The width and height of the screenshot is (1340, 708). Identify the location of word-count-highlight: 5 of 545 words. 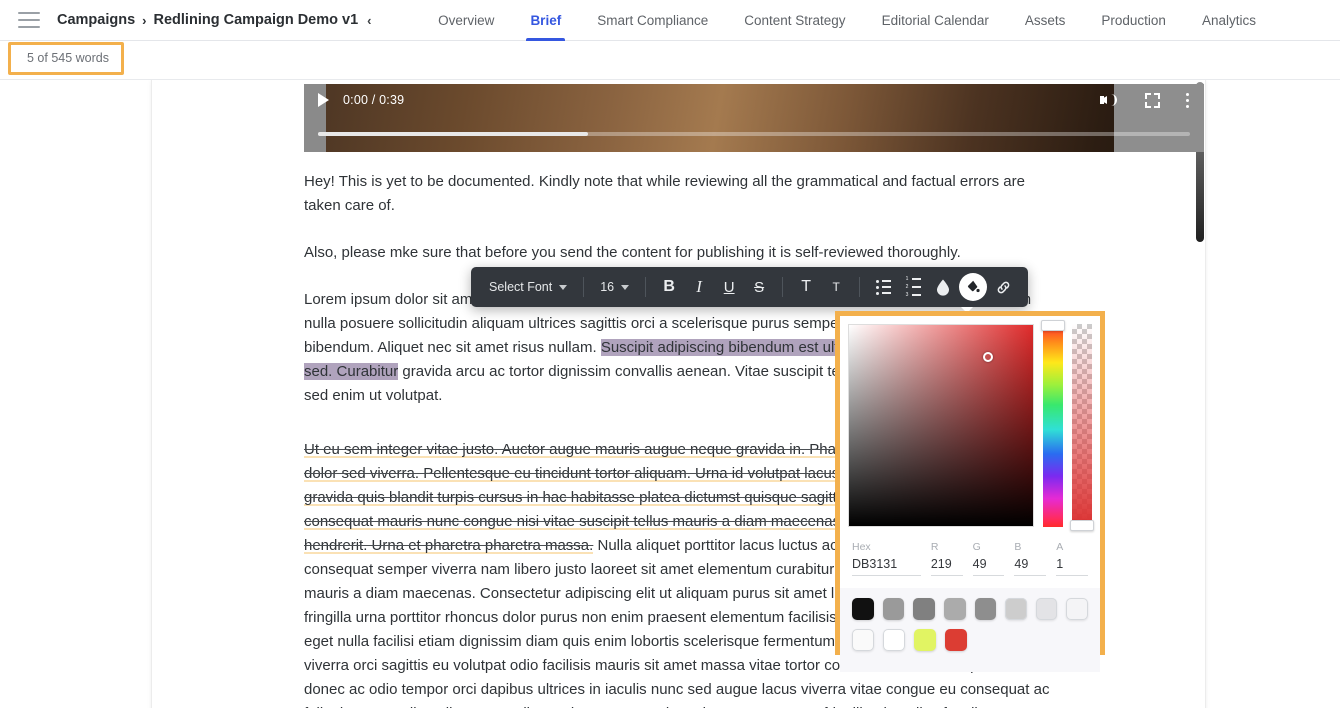
(66, 58).